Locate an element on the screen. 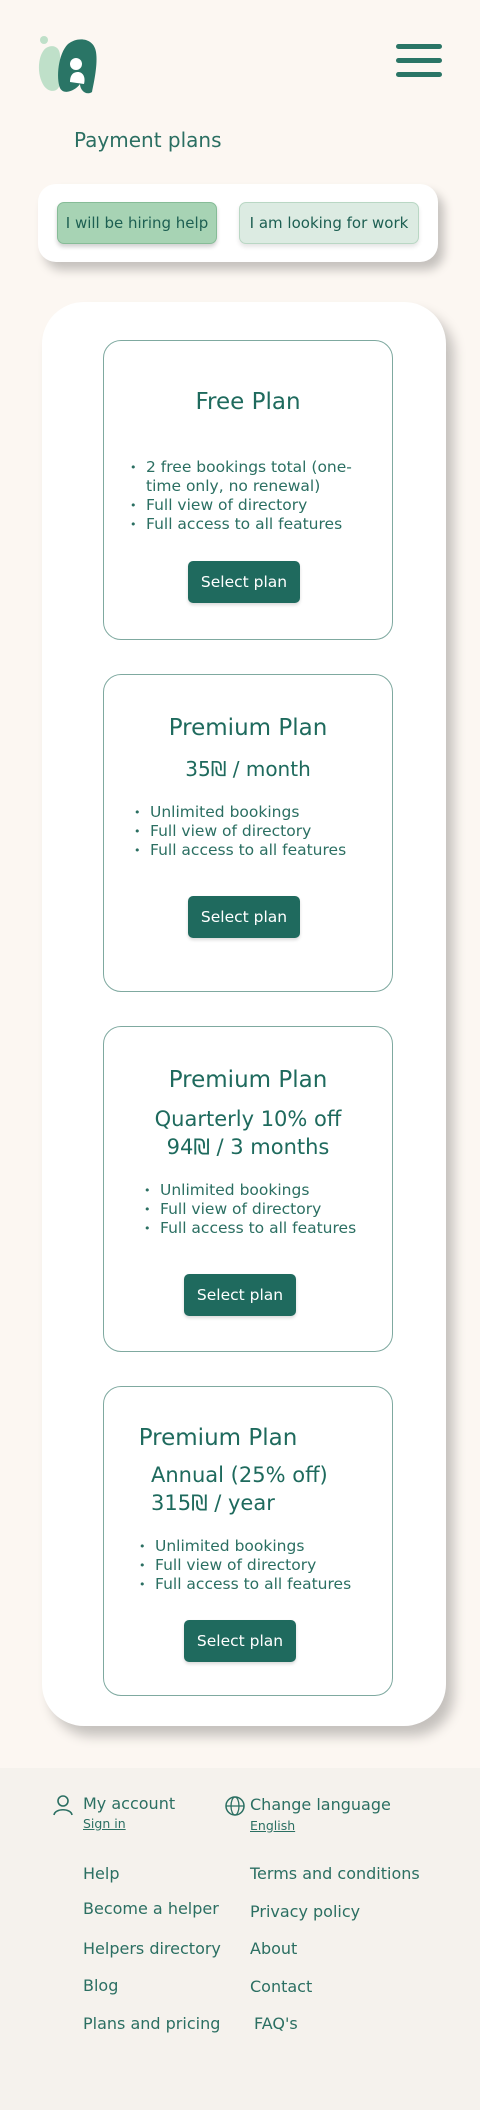 The width and height of the screenshot is (480, 2110). brand-logo-icon is located at coordinates (67, 65).